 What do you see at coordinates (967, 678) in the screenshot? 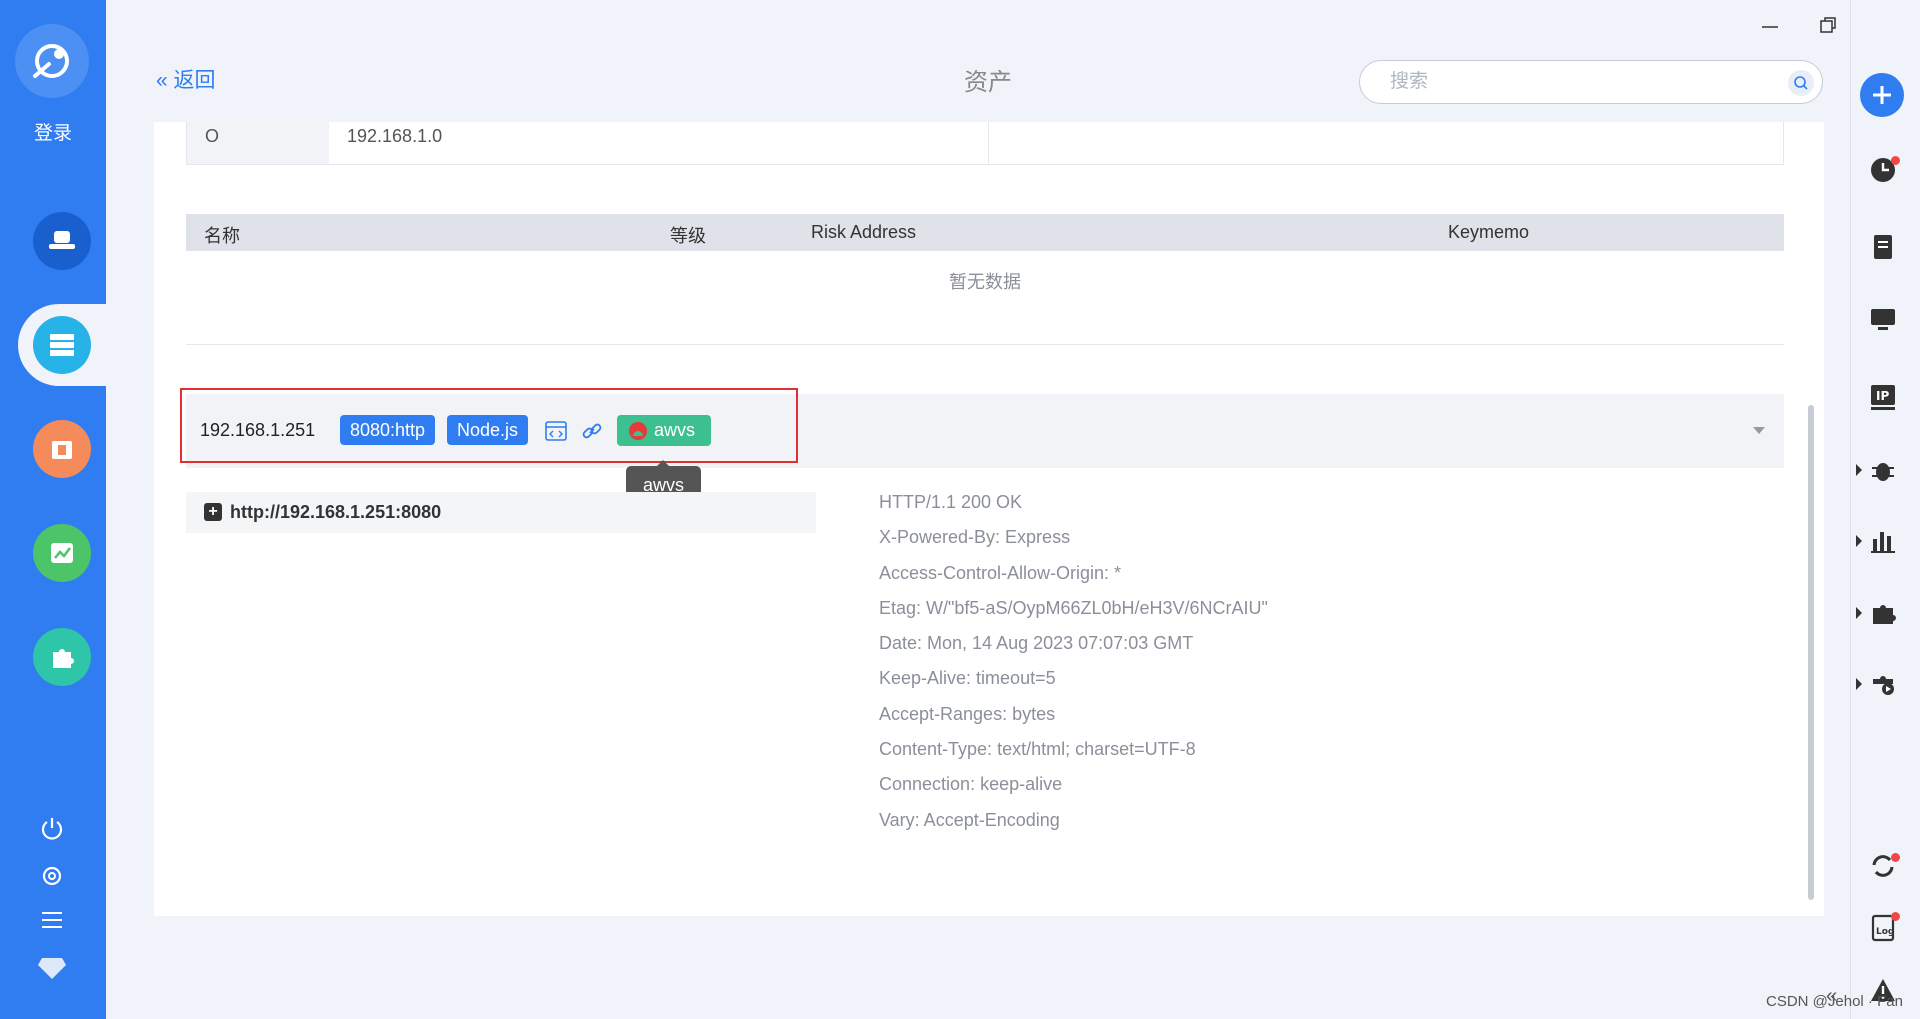
I see `response-header-line: Keep-Alive: timeout=5` at bounding box center [967, 678].